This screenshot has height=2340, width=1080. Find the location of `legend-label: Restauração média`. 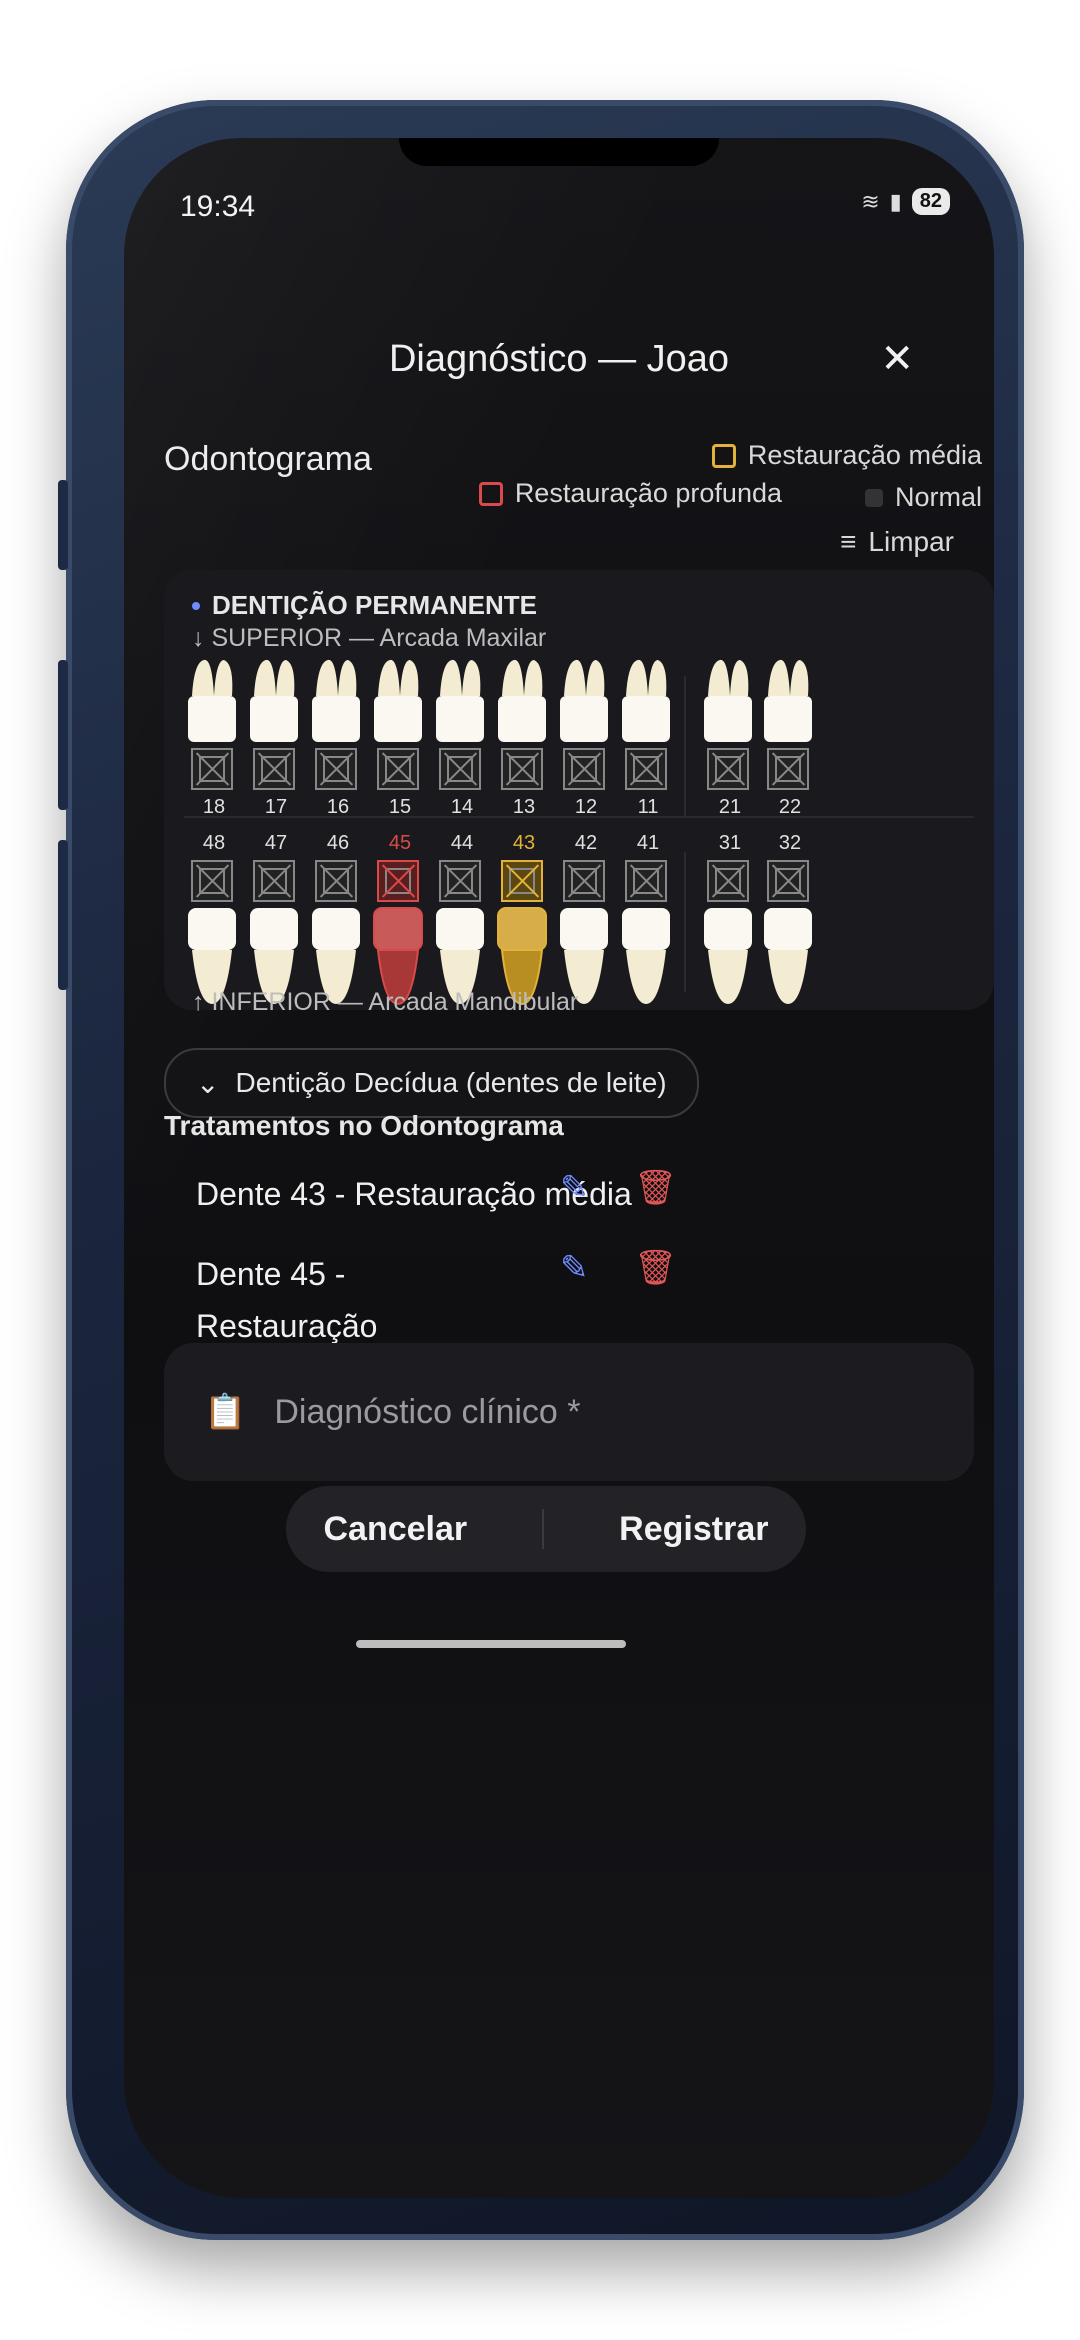

legend-label: Restauração média is located at coordinates (864, 455).